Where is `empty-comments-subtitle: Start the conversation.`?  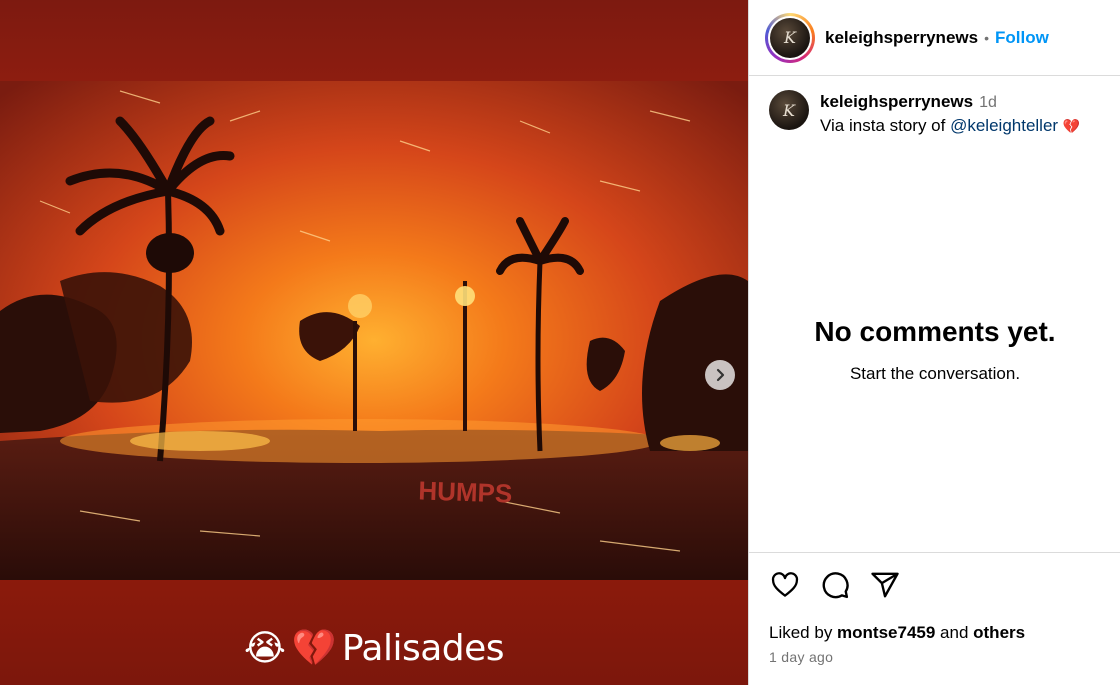 empty-comments-subtitle: Start the conversation. is located at coordinates (935, 373).